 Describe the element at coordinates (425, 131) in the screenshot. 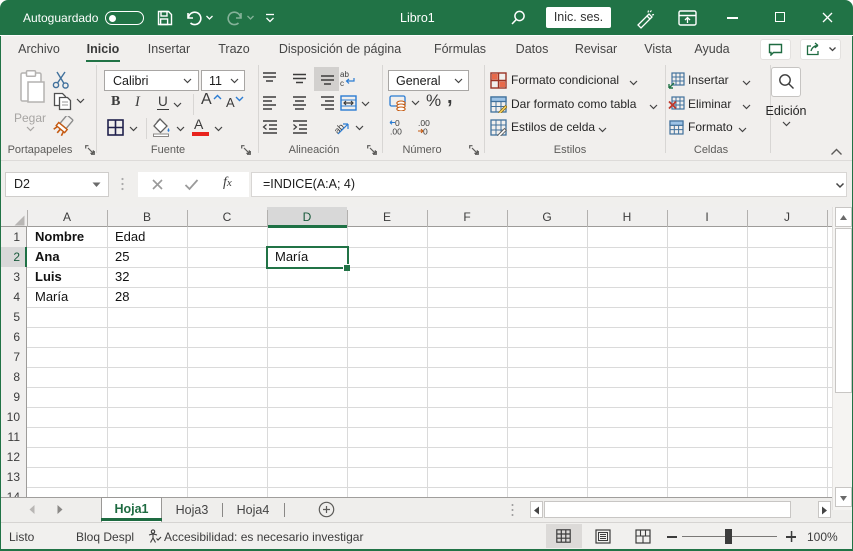

I see `svg-text: 0` at that location.